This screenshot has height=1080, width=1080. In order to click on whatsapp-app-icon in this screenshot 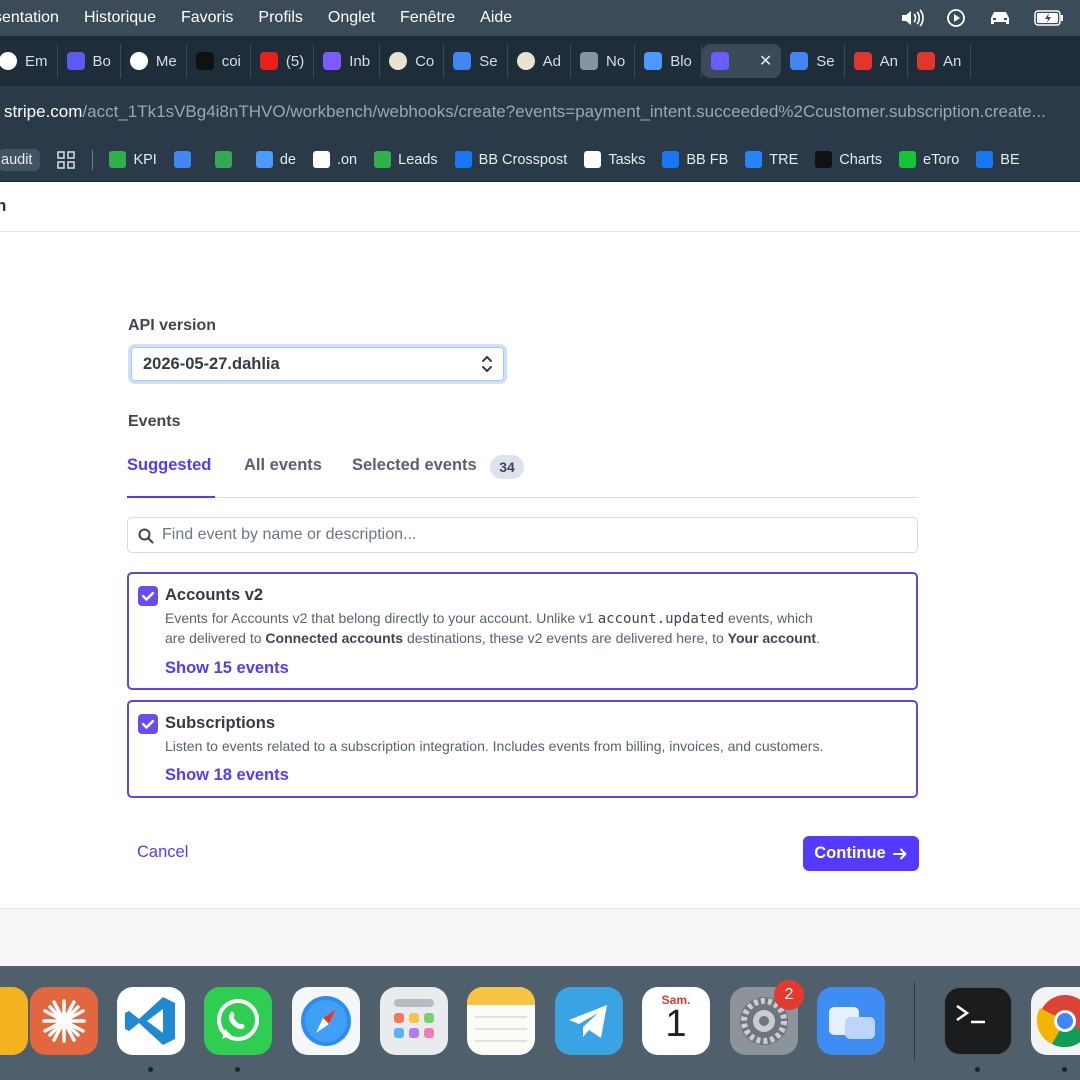, I will do `click(238, 1021)`.